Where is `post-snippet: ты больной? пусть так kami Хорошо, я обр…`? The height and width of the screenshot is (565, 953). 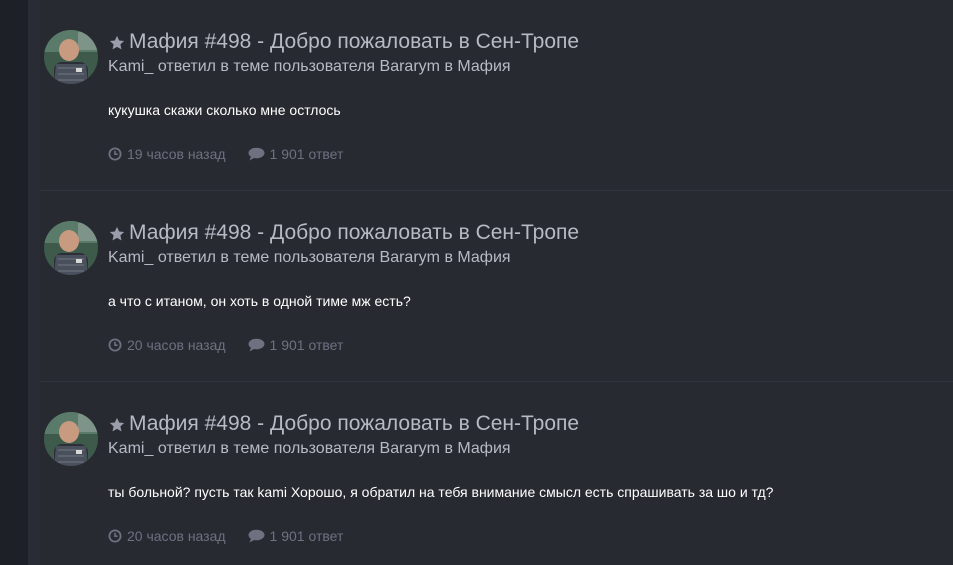
post-snippet: ты больной? пусть так kami Хорошо, я обр… is located at coordinates (441, 492).